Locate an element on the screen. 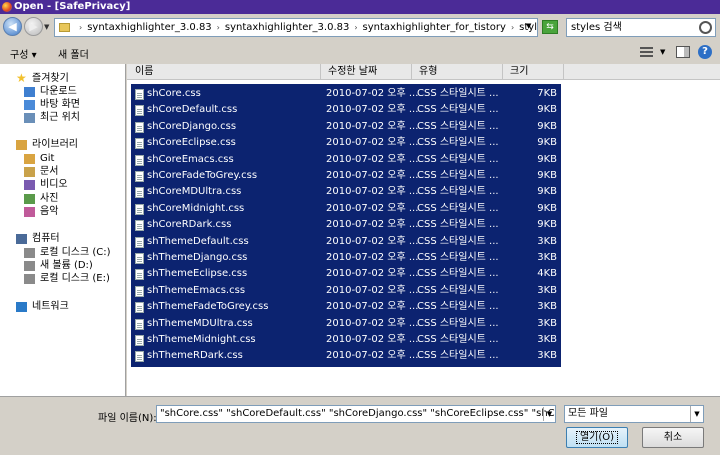 This screenshot has width=720, height=455. organize-button: 구성 ▾ is located at coordinates (23, 53).